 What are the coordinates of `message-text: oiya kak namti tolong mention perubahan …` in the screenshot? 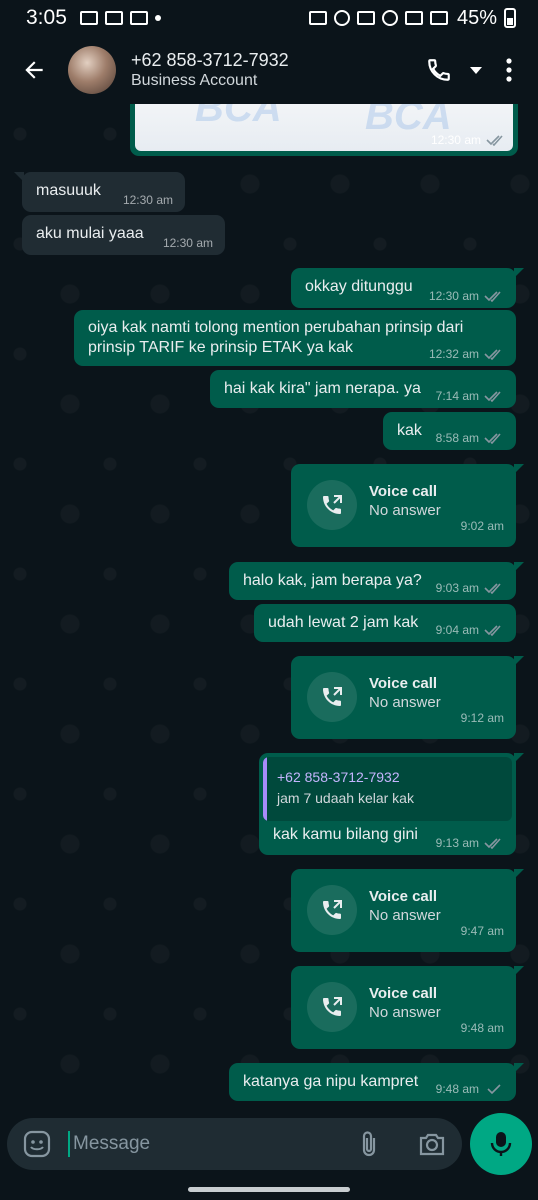 It's located at (276, 327).